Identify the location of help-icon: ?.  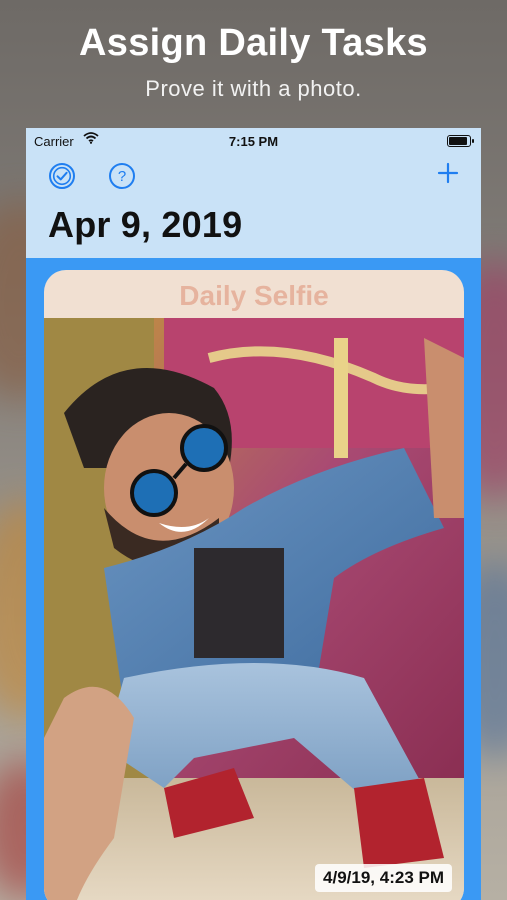
(122, 176).